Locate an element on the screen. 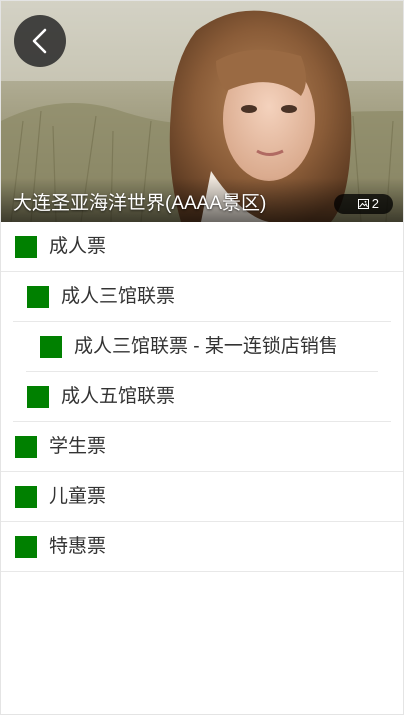 The width and height of the screenshot is (404, 715). hero-caption-bar: 大连圣亚海洋世界(AAAA景区) 2 is located at coordinates (202, 200).